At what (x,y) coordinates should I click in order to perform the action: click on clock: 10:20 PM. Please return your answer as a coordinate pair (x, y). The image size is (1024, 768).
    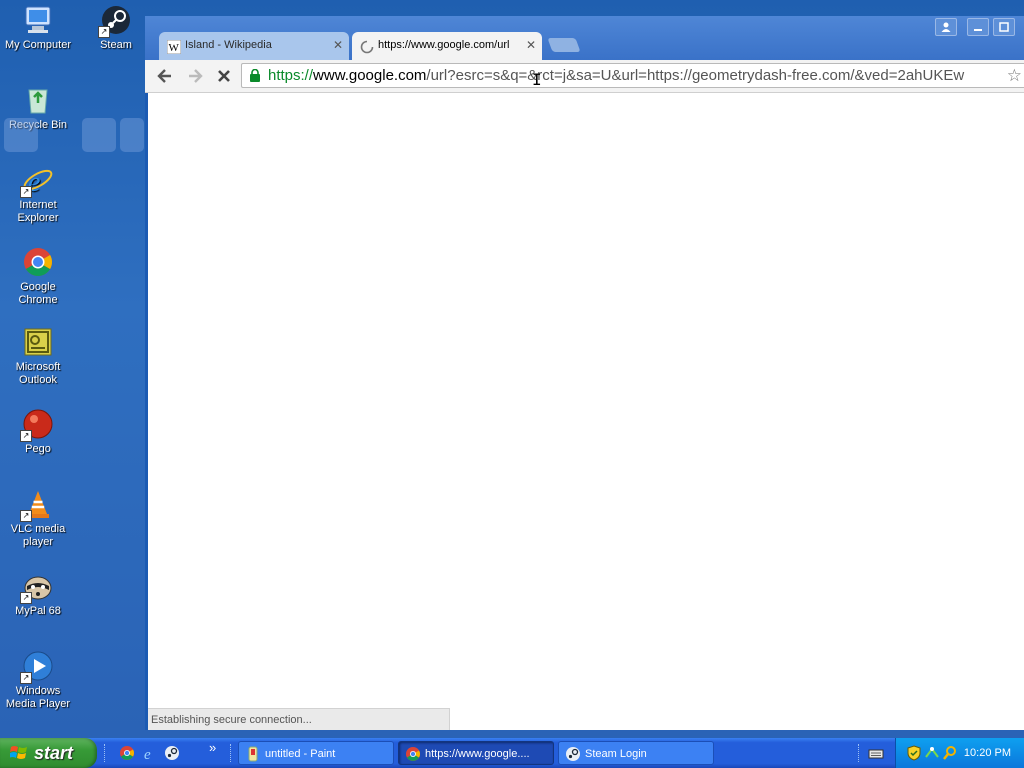
    Looking at the image, I should click on (987, 753).